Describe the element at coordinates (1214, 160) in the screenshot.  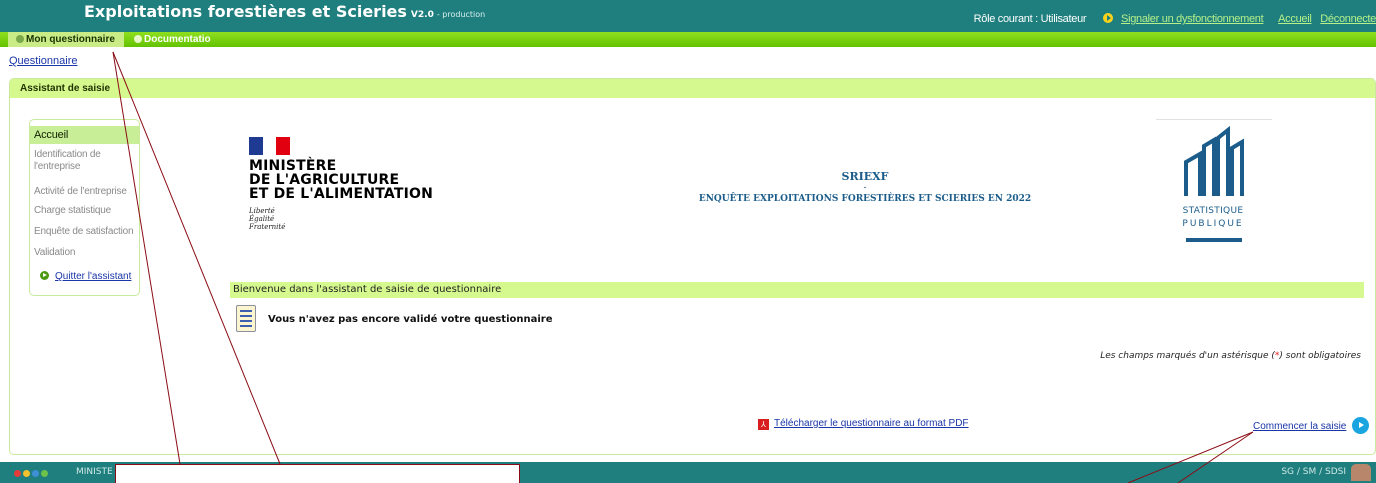
I see `statistique-building-icon` at that location.